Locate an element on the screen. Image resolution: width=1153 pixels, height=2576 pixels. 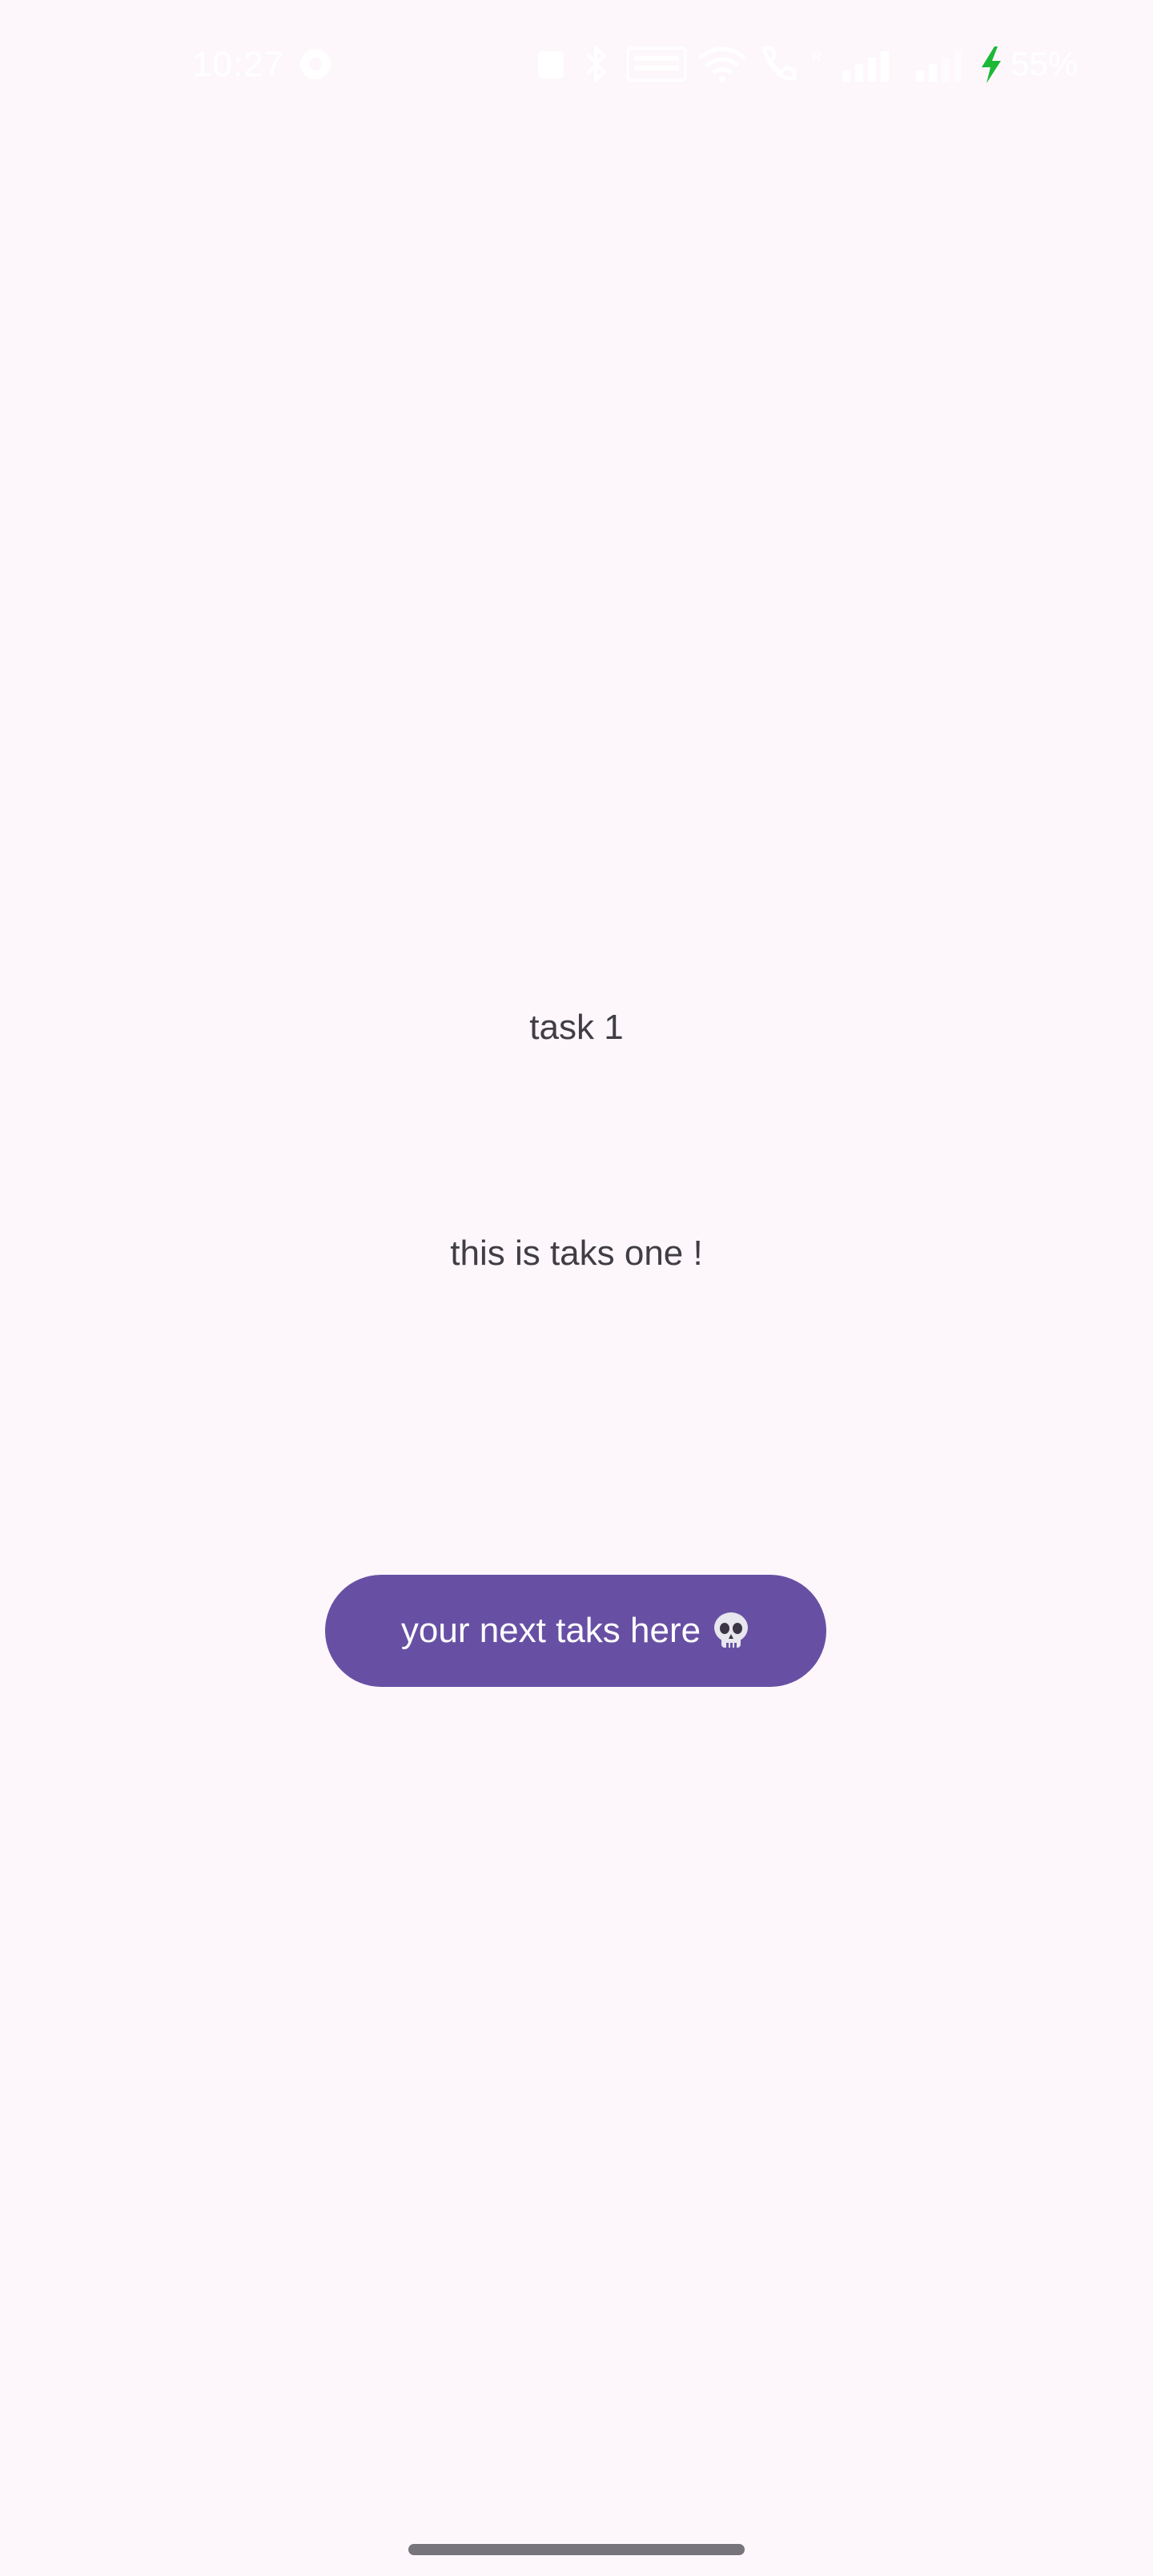
next-task-button-label: your next taks here is located at coordinates (551, 1630).